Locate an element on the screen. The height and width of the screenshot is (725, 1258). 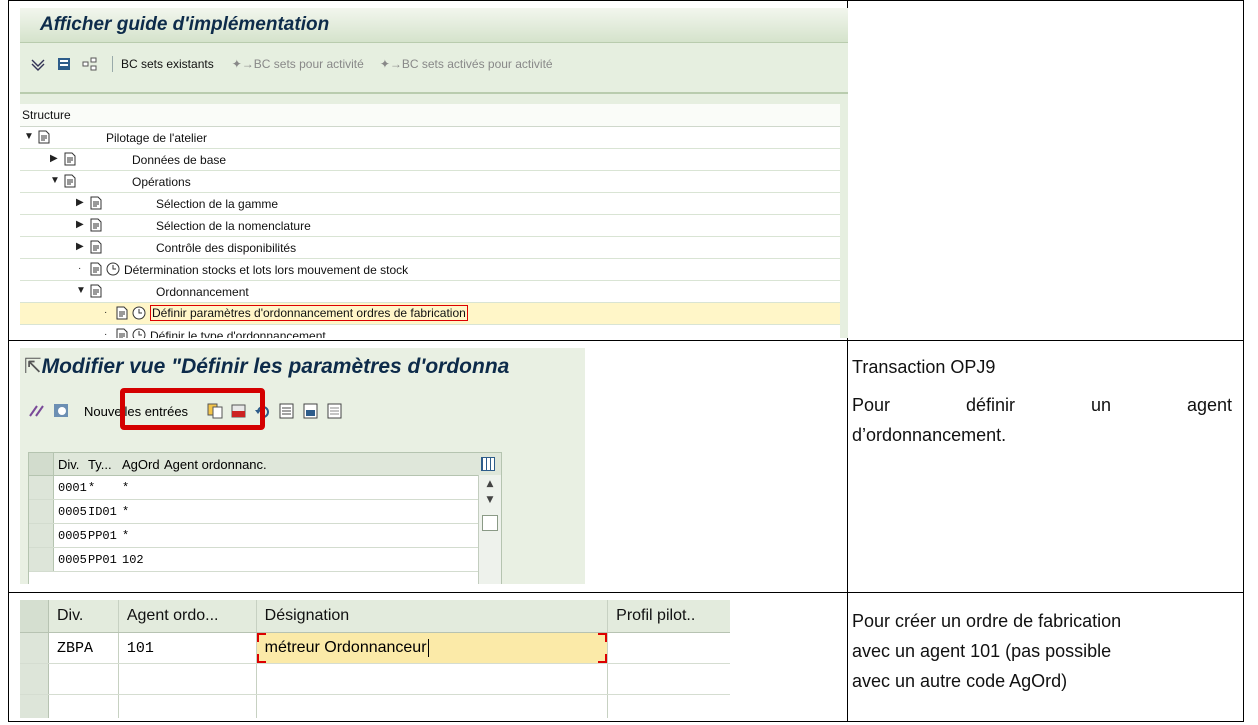
bc-sets-existants-button: BC sets existants is located at coordinates (167, 64).